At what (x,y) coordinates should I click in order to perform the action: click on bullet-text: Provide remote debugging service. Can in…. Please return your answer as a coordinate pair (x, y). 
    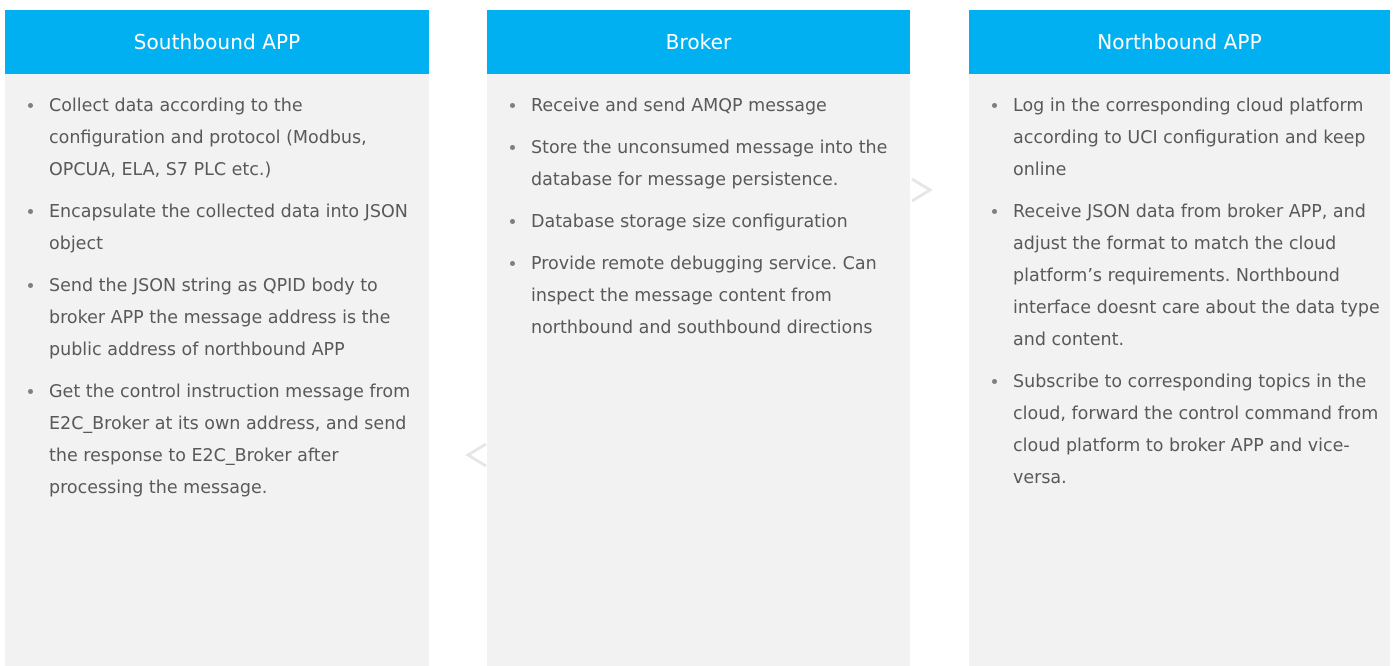
    Looking at the image, I should click on (704, 296).